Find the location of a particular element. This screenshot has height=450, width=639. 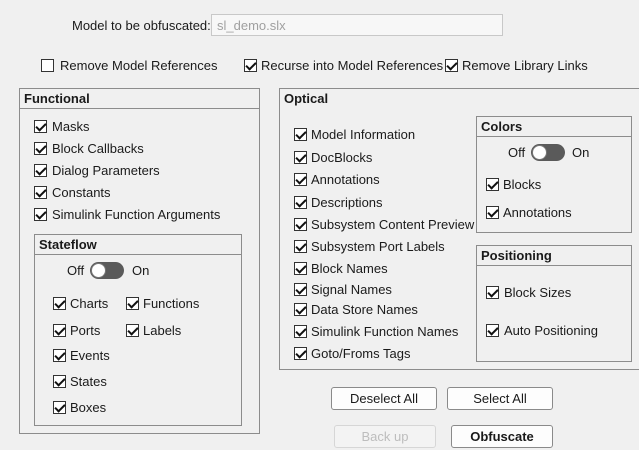

labels-checkbox is located at coordinates (132, 330).